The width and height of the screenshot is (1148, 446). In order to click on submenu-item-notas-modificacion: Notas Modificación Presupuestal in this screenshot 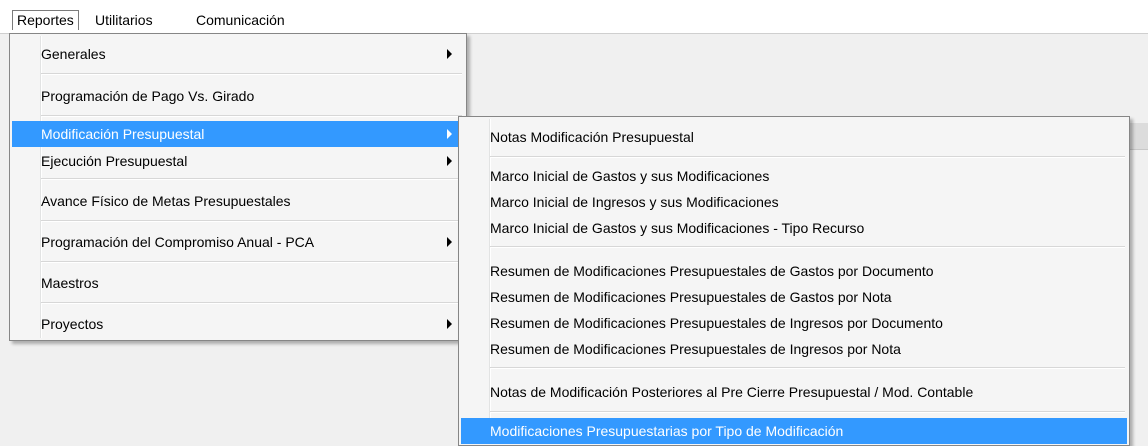, I will do `click(794, 137)`.